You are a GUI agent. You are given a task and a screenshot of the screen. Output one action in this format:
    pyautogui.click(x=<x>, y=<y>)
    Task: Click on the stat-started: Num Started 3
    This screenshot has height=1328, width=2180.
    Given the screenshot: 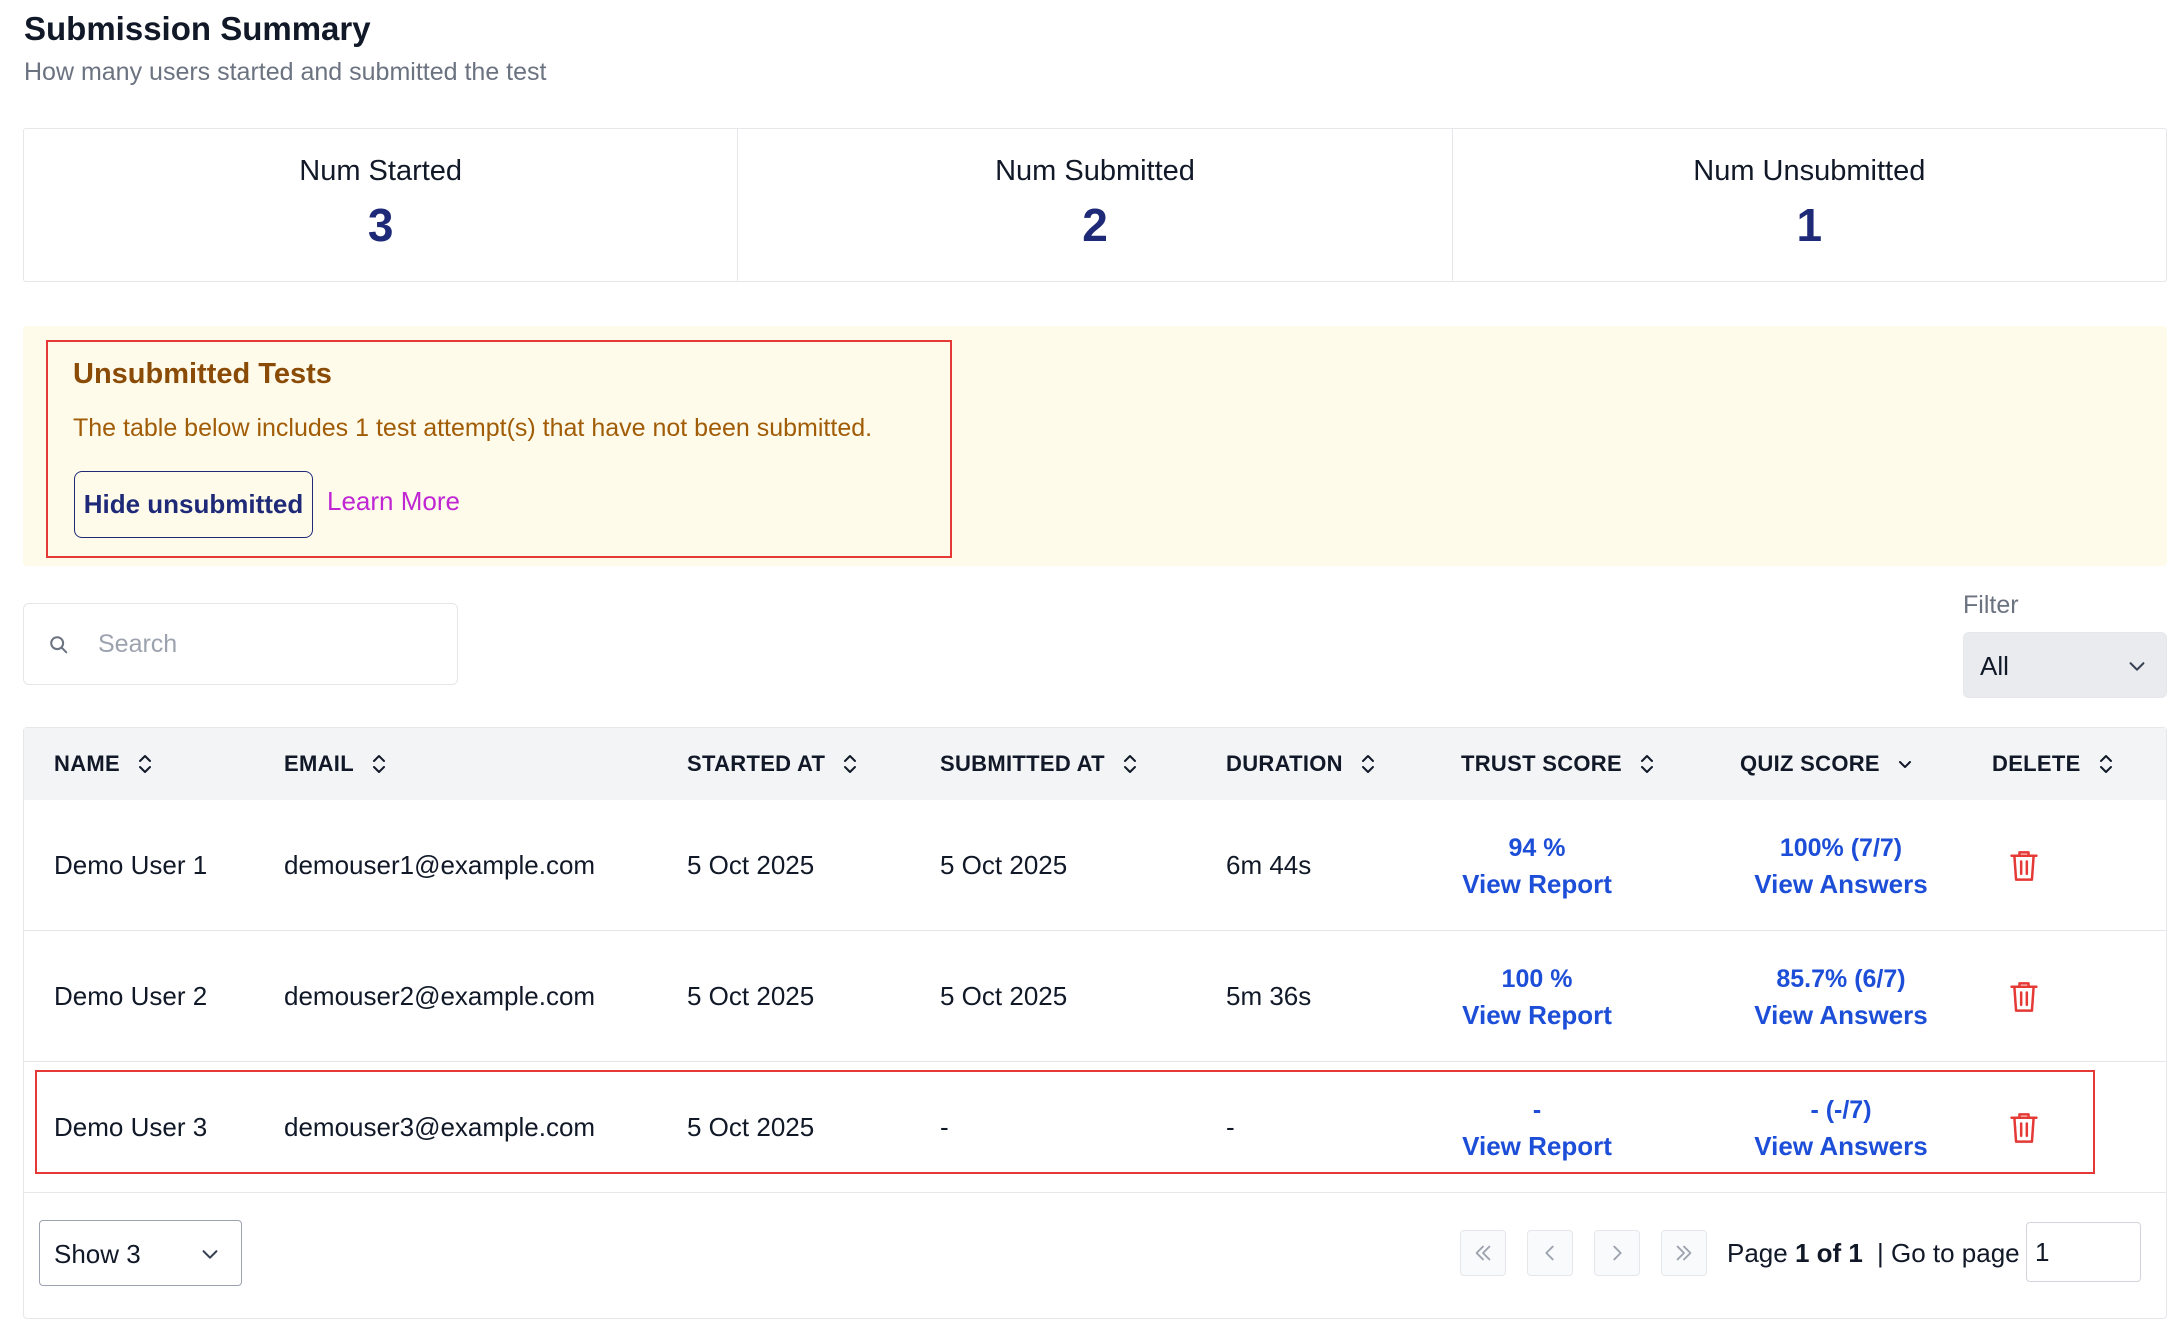 What is the action you would take?
    pyautogui.click(x=381, y=205)
    